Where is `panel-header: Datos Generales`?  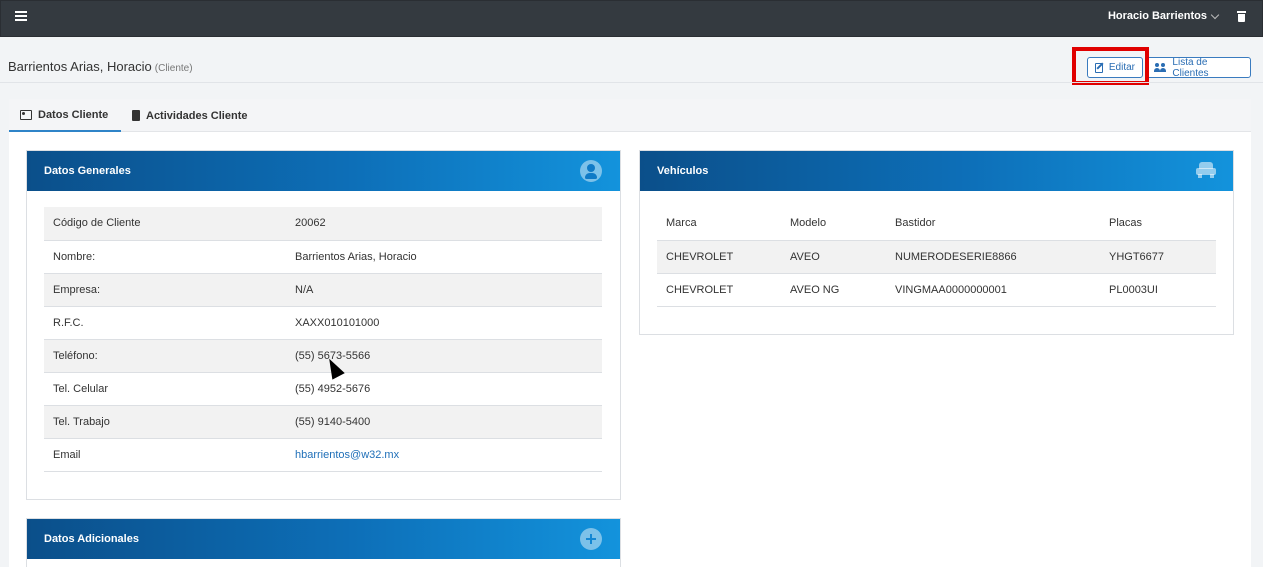 panel-header: Datos Generales is located at coordinates (323, 171).